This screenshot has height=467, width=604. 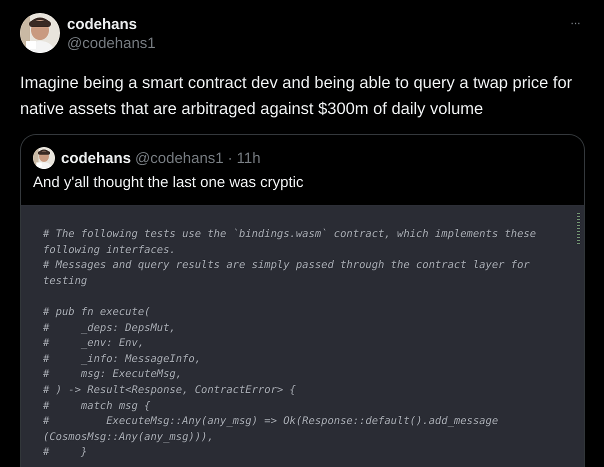 What do you see at coordinates (578, 229) in the screenshot?
I see `scrollbar-marks-icon` at bounding box center [578, 229].